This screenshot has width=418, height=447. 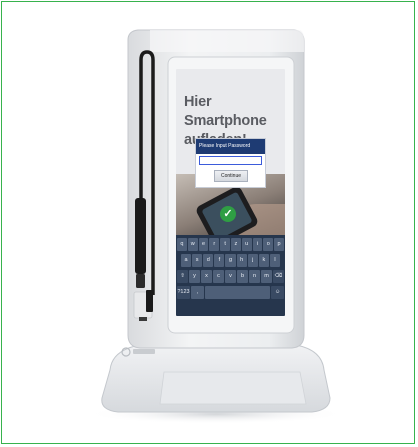 I want to click on brand-wordmark, so click(x=144, y=351).